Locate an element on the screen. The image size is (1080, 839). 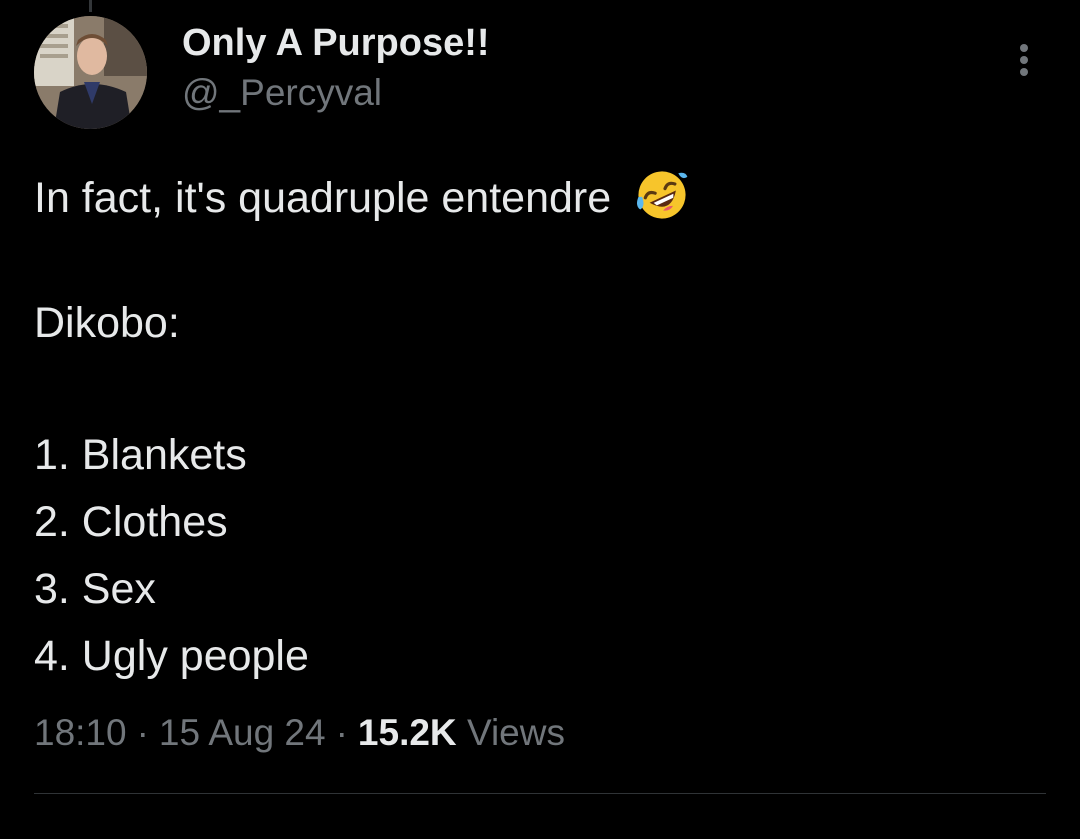
more-options-icon is located at coordinates (1024, 60).